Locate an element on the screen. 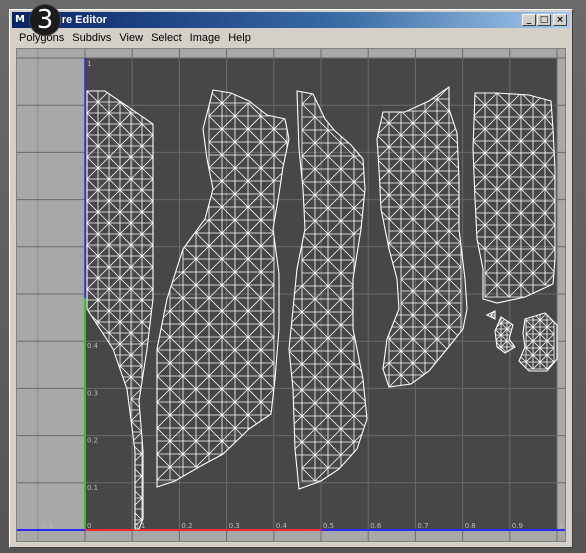 The height and width of the screenshot is (553, 586). u-tick-label: 1 is located at coordinates (561, 526).